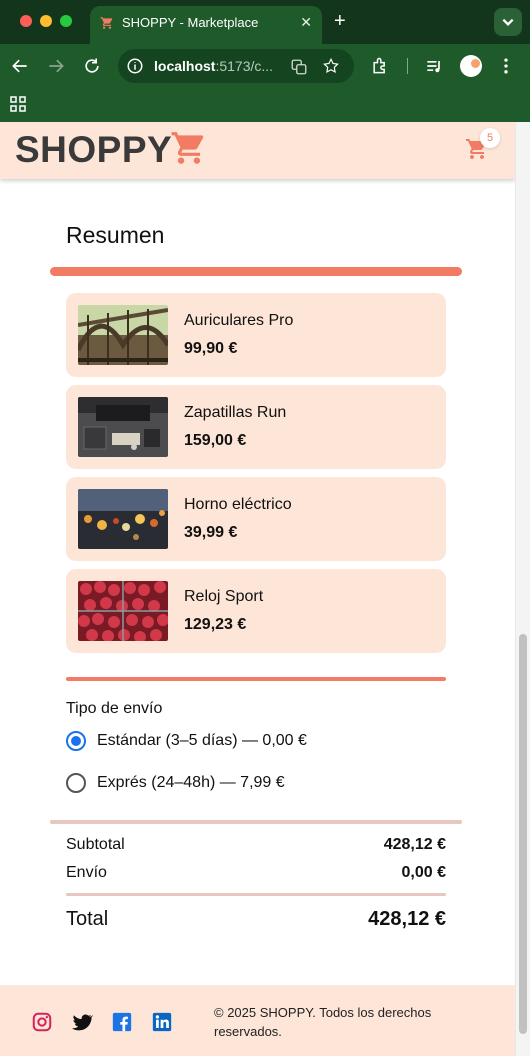 Image resolution: width=530 pixels, height=1056 pixels. I want to click on scrollbar-thumb, so click(523, 834).